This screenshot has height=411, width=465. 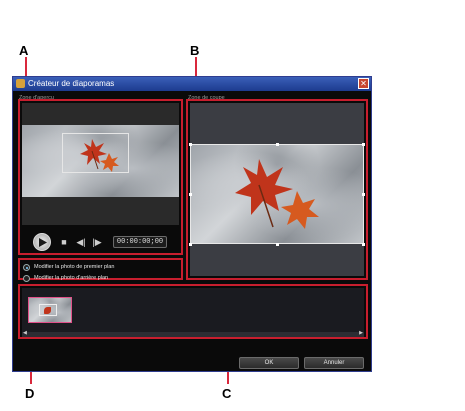 I want to click on close-icon: ✕, so click(x=363, y=83).